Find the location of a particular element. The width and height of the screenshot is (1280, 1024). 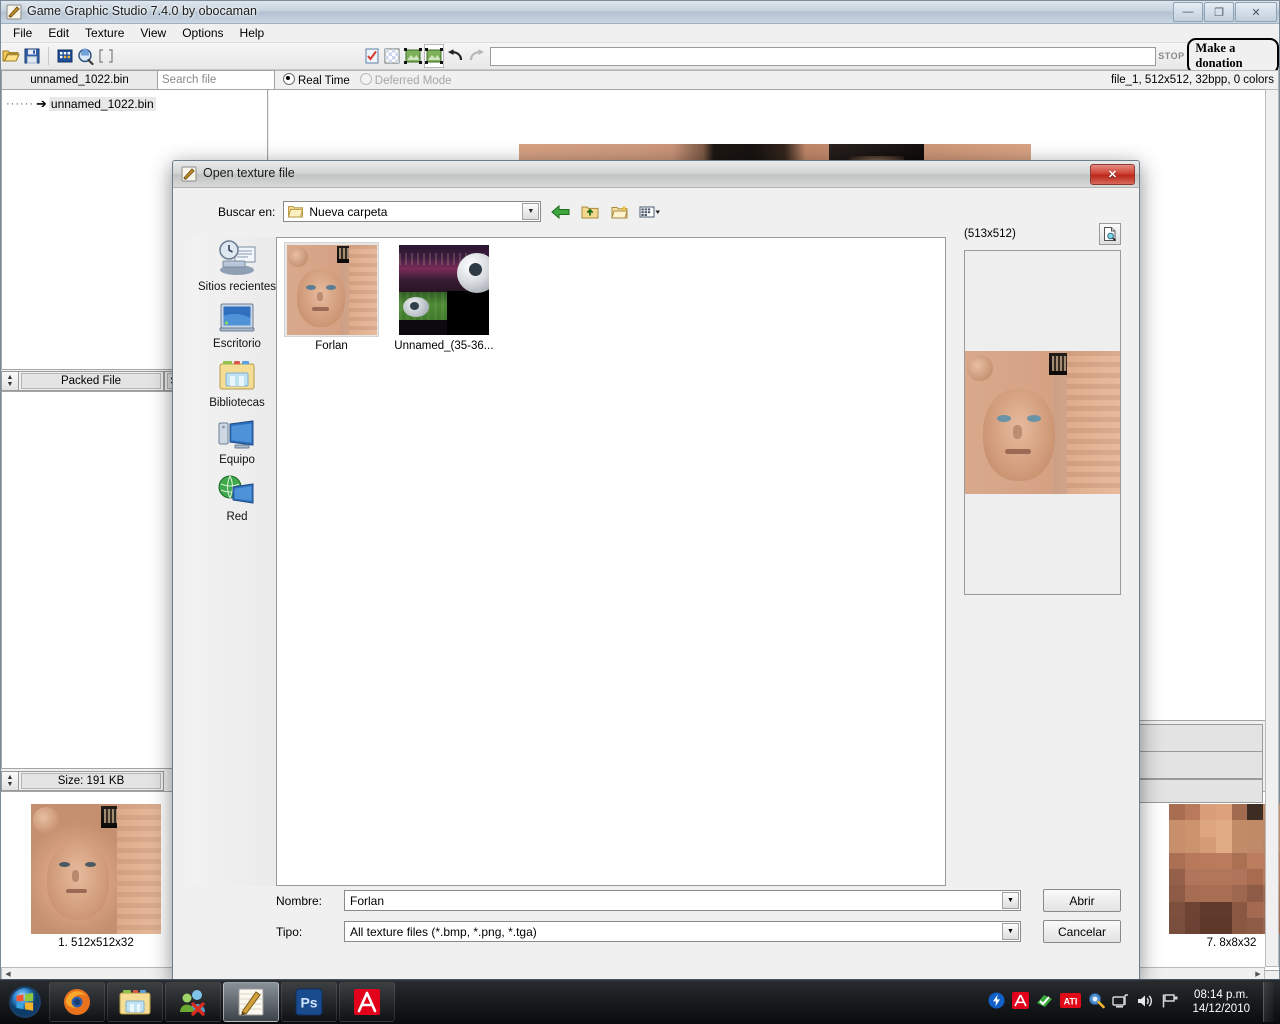

radio-deferred-label: Deferred Mode is located at coordinates (413, 81).